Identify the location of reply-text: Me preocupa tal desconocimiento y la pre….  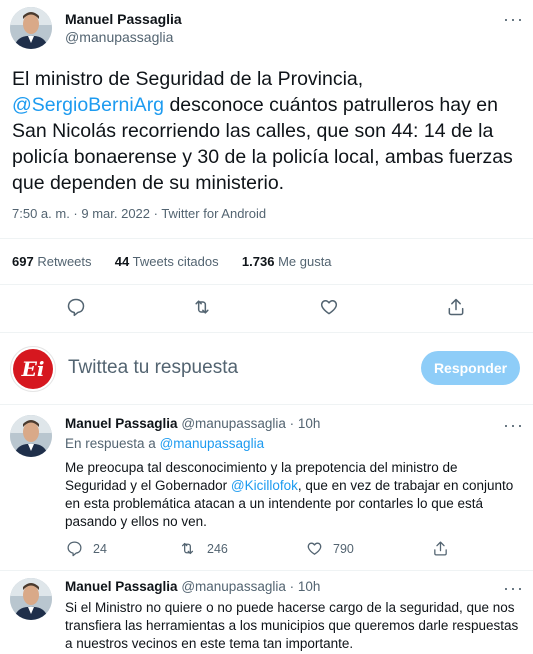
(289, 494).